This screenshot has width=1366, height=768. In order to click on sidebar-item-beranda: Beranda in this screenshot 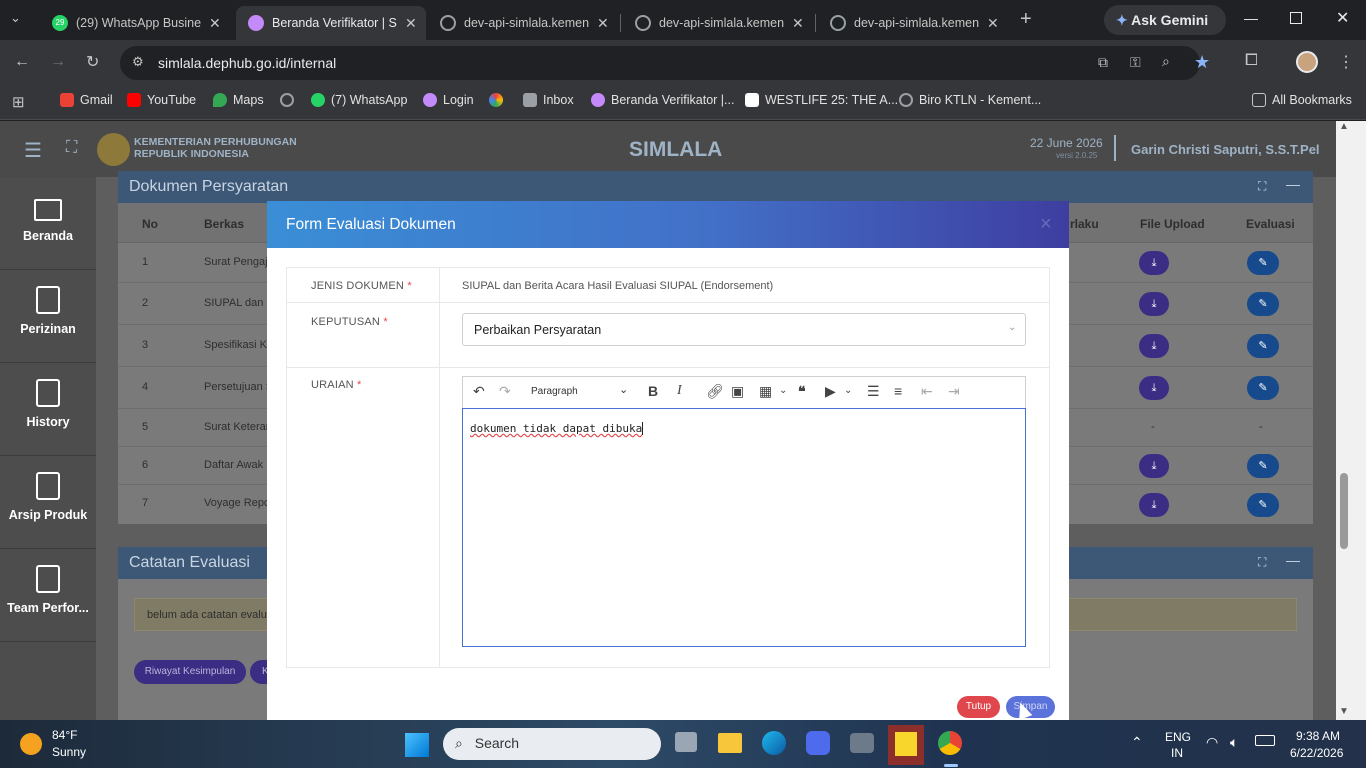, I will do `click(48, 223)`.